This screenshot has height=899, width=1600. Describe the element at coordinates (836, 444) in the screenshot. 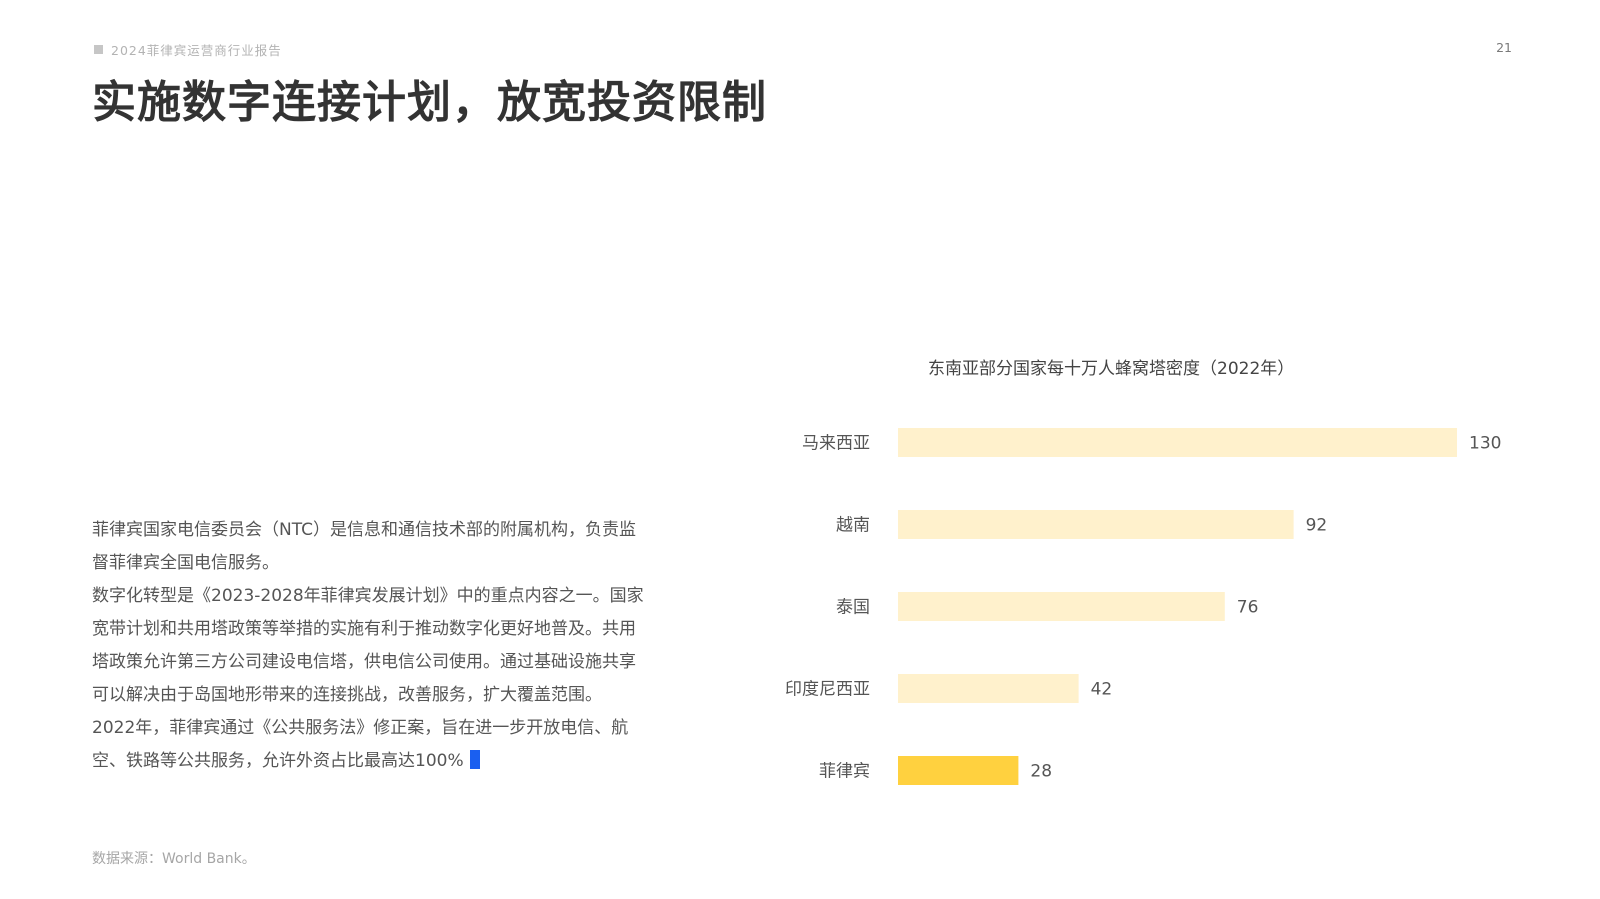

I see `category-label: 马来西亚` at that location.